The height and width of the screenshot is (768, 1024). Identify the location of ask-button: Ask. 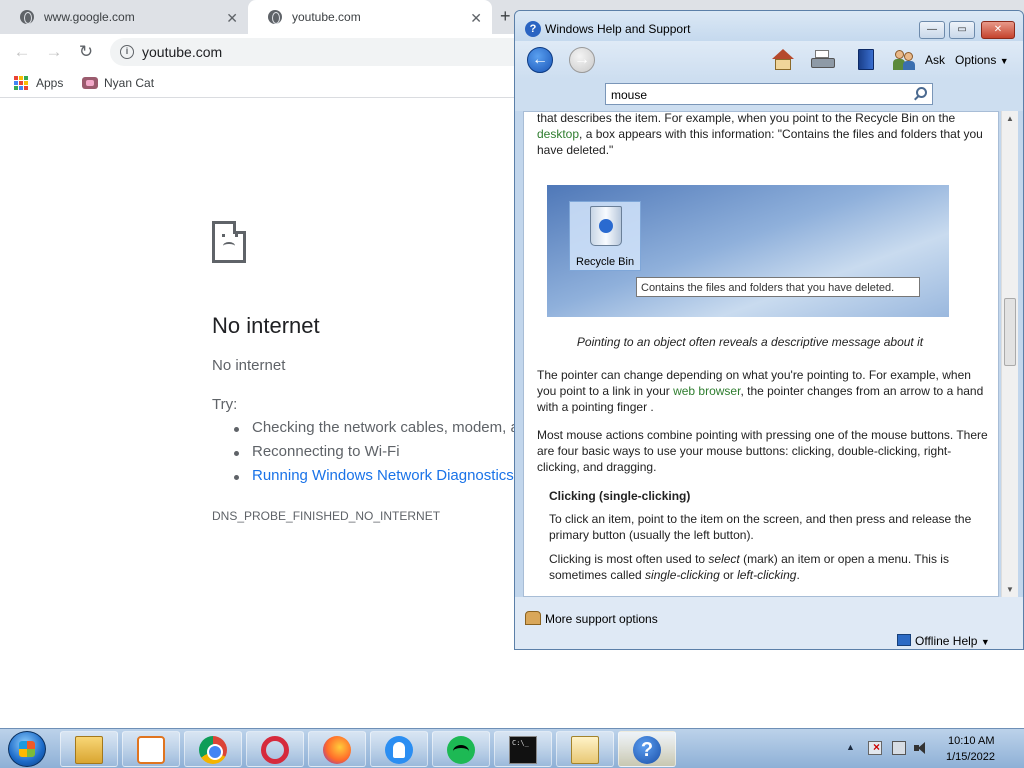
(935, 60).